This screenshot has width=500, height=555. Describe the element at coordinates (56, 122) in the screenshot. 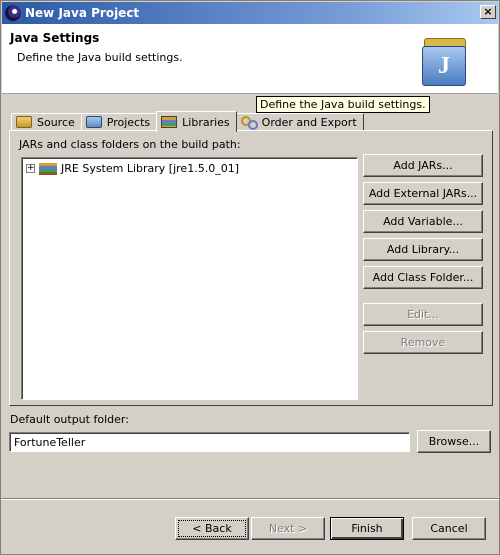

I see `tab-source-label: Source` at that location.